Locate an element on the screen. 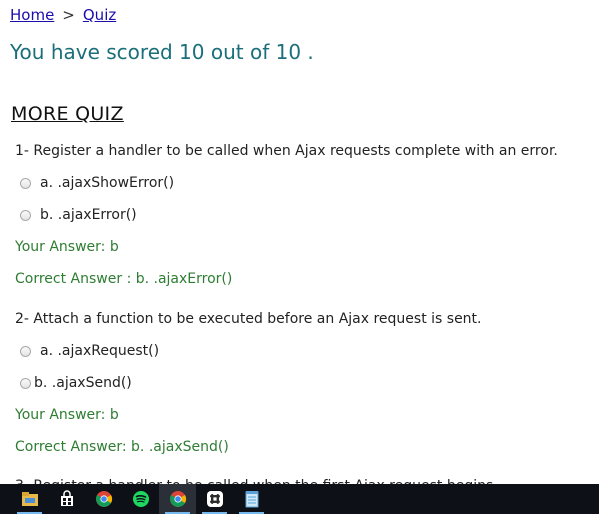 The image size is (599, 514). taskbar-chrome-active is located at coordinates (177, 499).